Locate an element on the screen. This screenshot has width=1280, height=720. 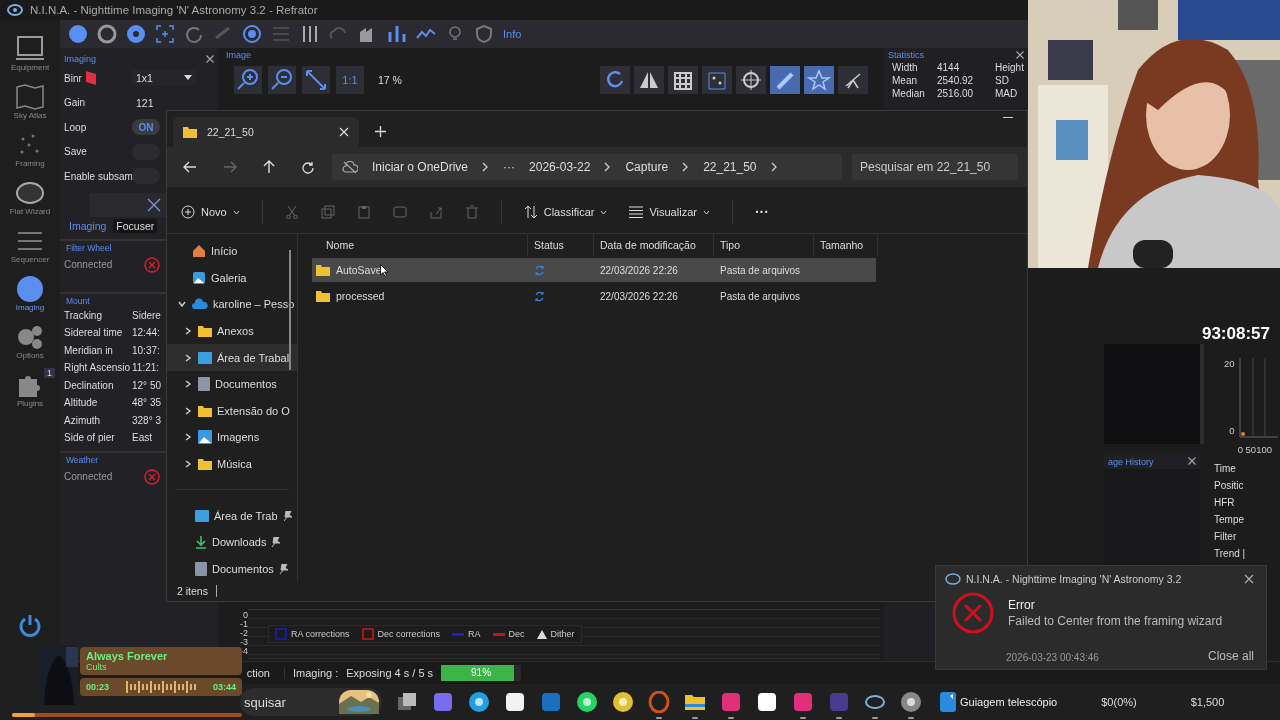
rotate-tool-button is located at coordinates (615, 80).